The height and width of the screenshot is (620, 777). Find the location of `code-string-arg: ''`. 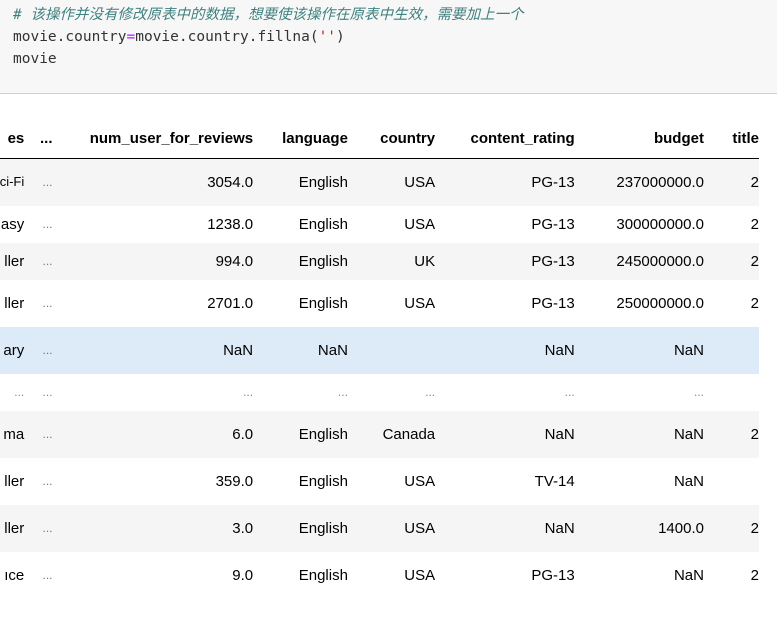

code-string-arg: '' is located at coordinates (327, 37).